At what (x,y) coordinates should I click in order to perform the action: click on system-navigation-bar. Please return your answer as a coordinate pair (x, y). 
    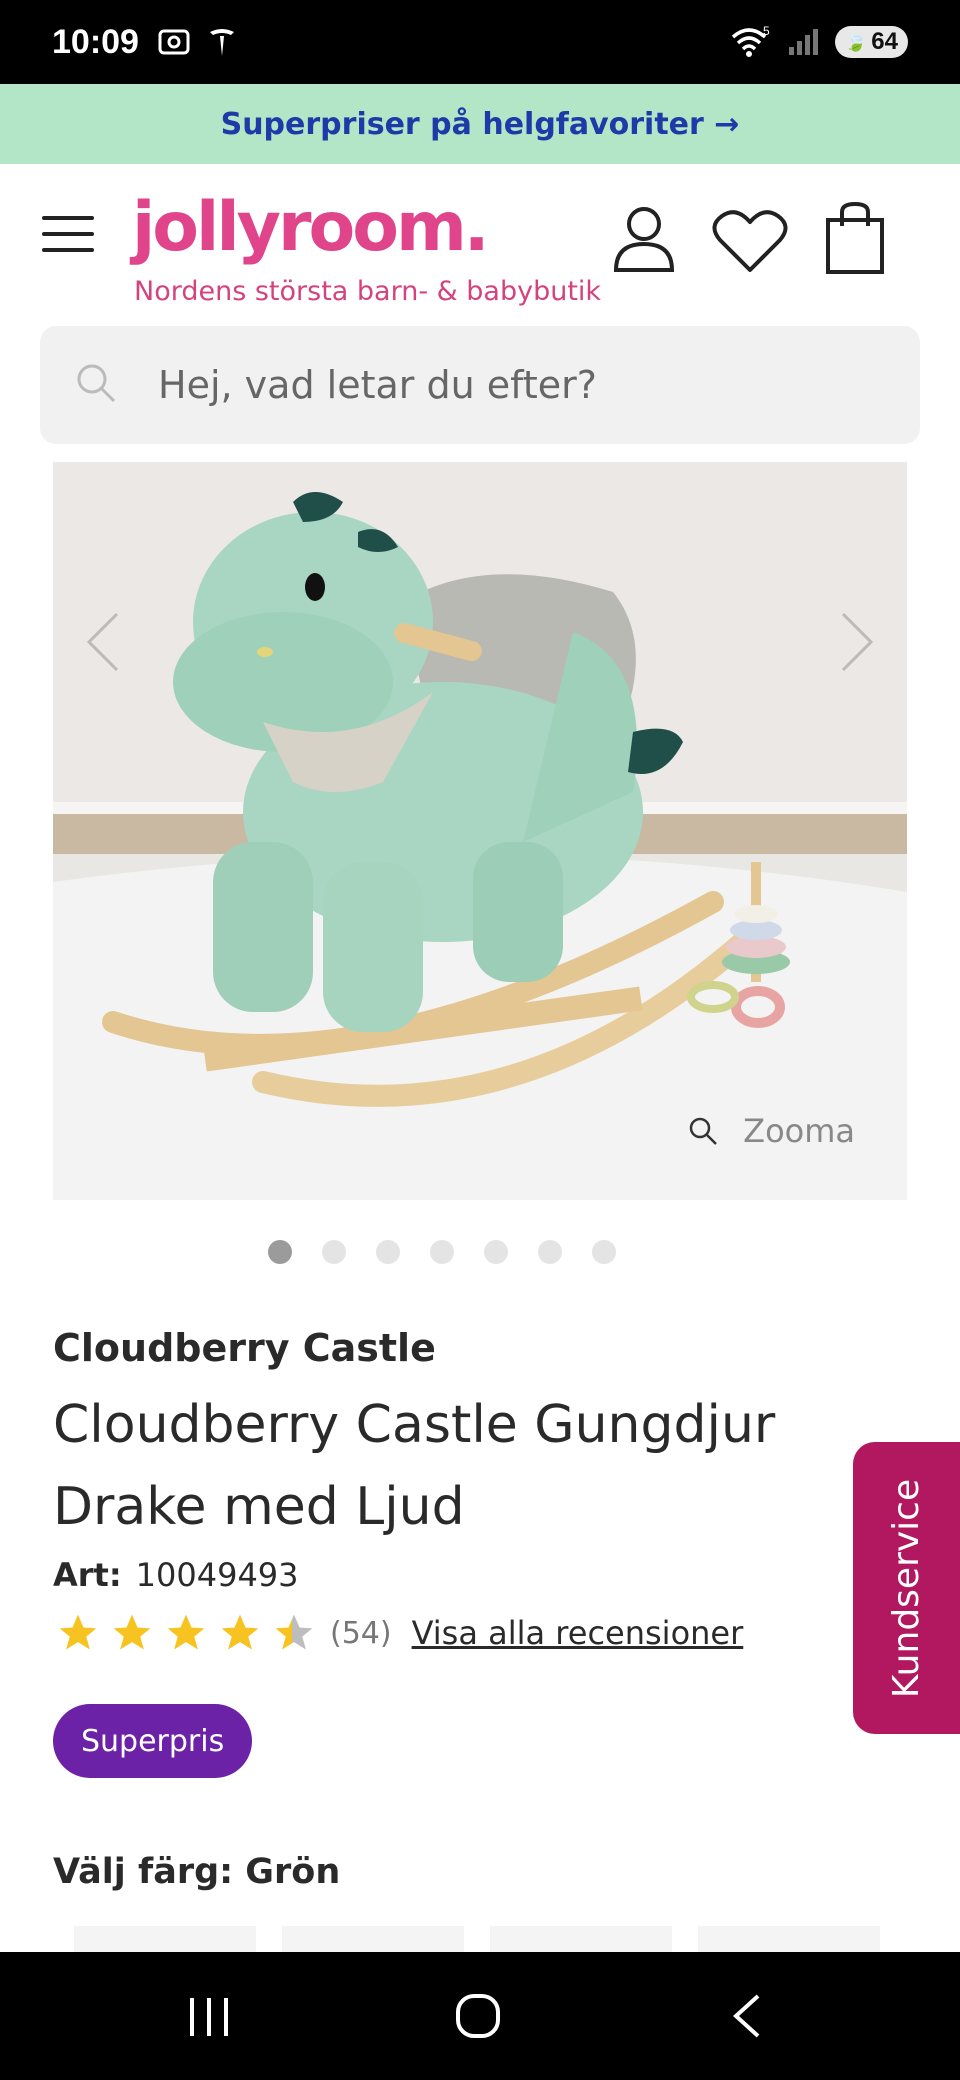
    Looking at the image, I should click on (480, 2016).